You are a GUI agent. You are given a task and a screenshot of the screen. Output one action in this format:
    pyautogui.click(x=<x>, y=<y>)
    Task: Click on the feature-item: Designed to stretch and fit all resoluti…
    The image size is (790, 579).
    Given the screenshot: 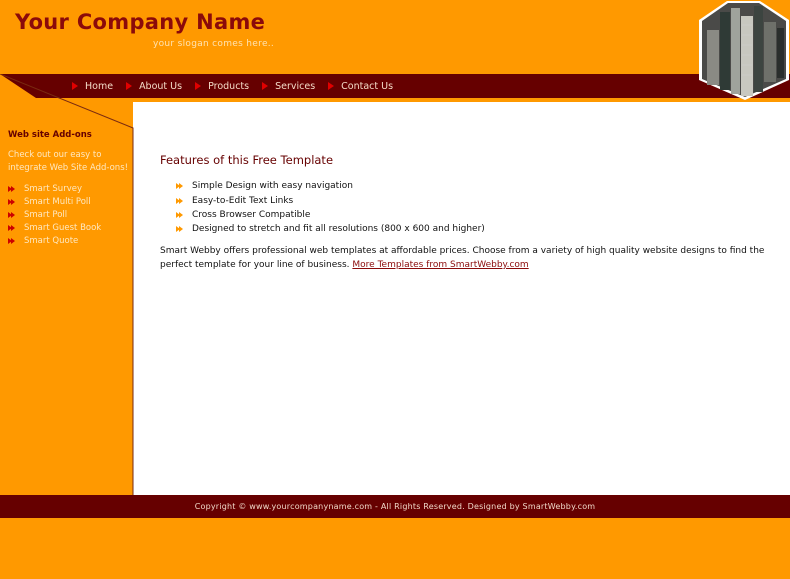 What is the action you would take?
    pyautogui.click(x=330, y=229)
    